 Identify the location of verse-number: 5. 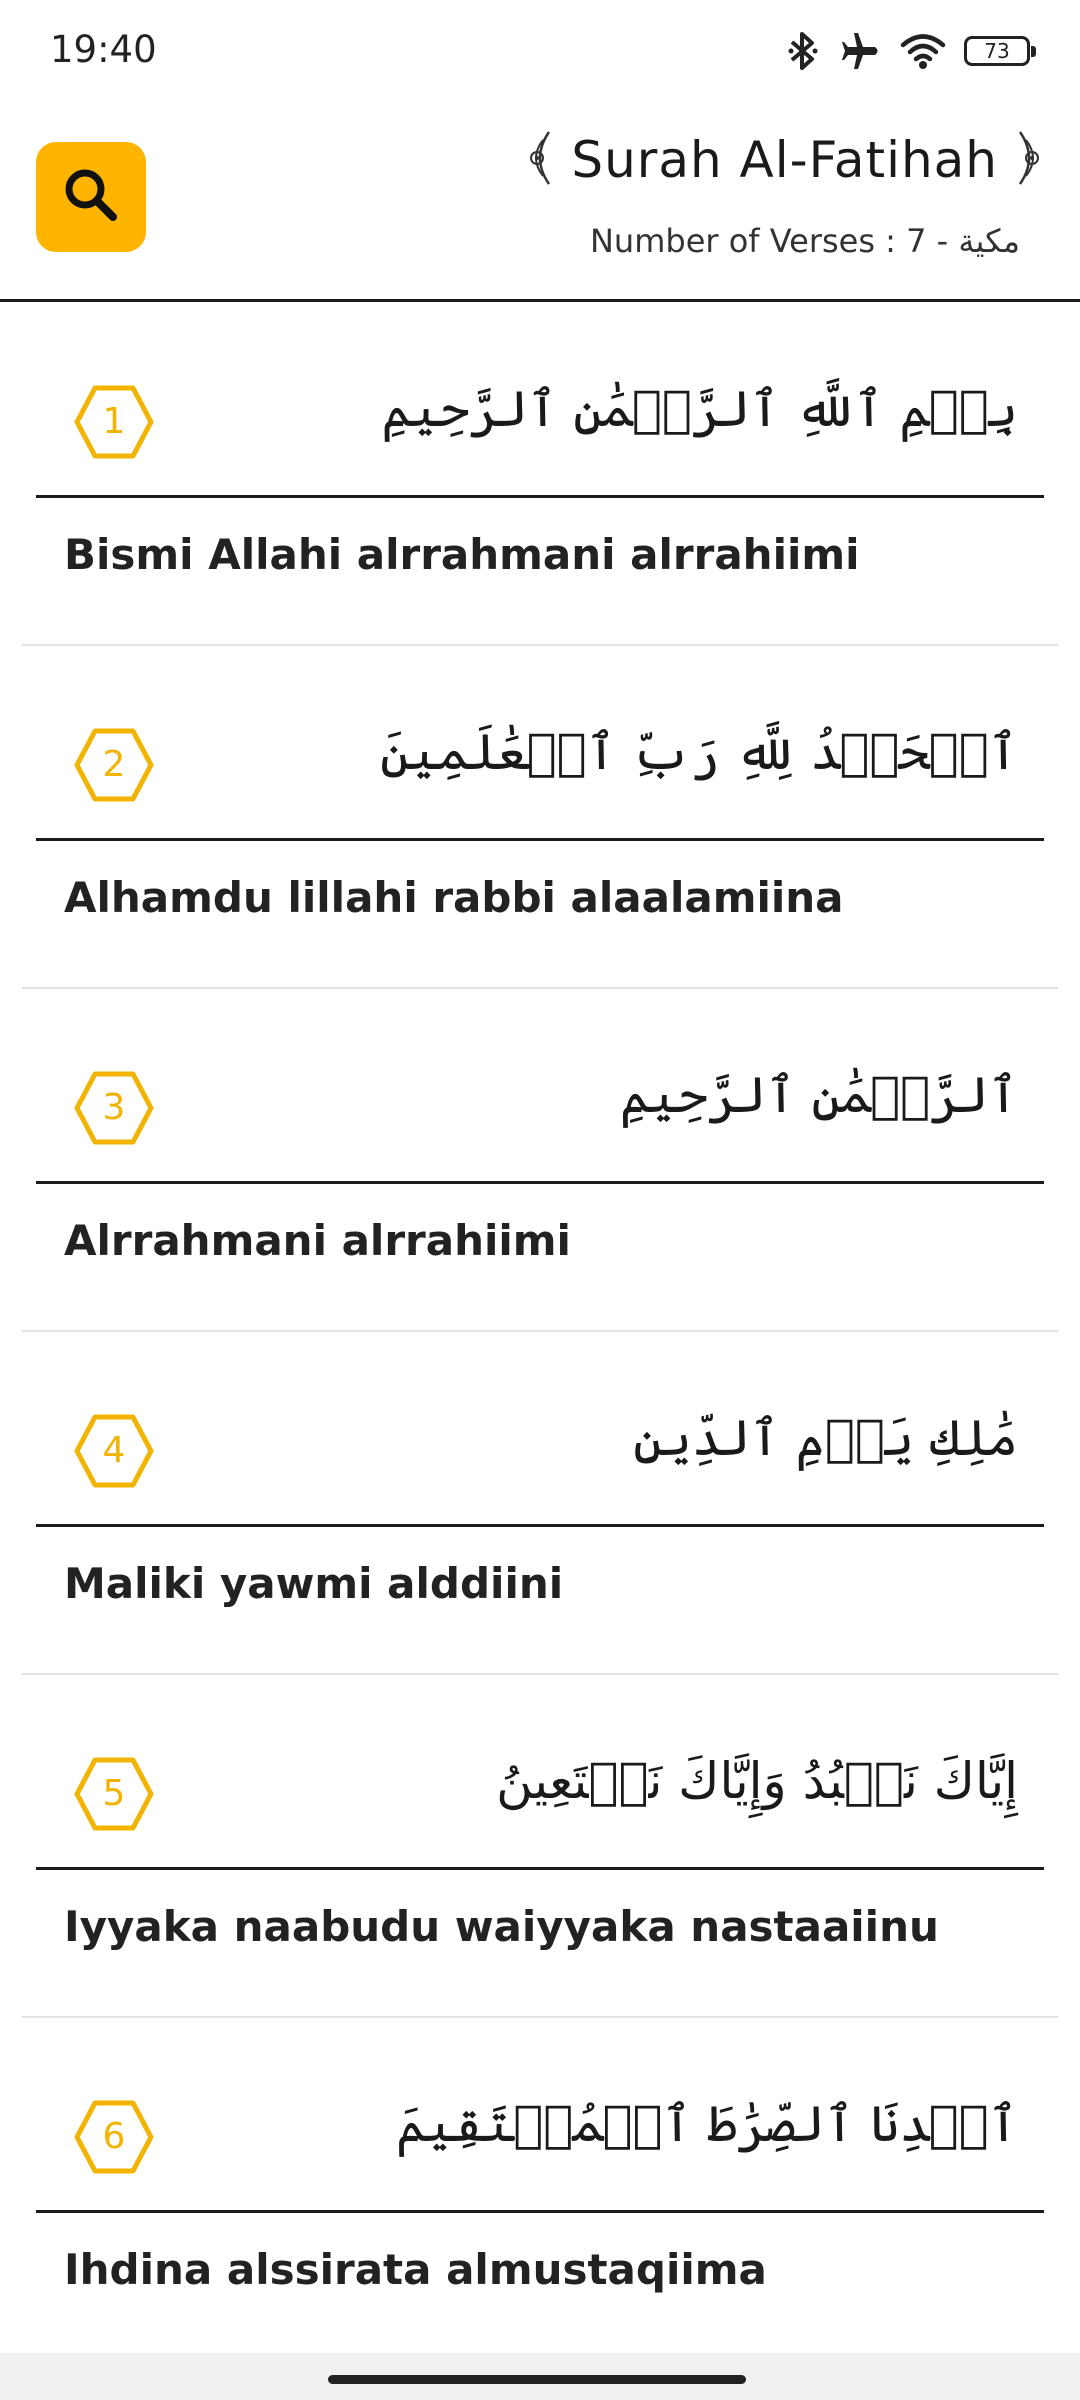
(114, 1793).